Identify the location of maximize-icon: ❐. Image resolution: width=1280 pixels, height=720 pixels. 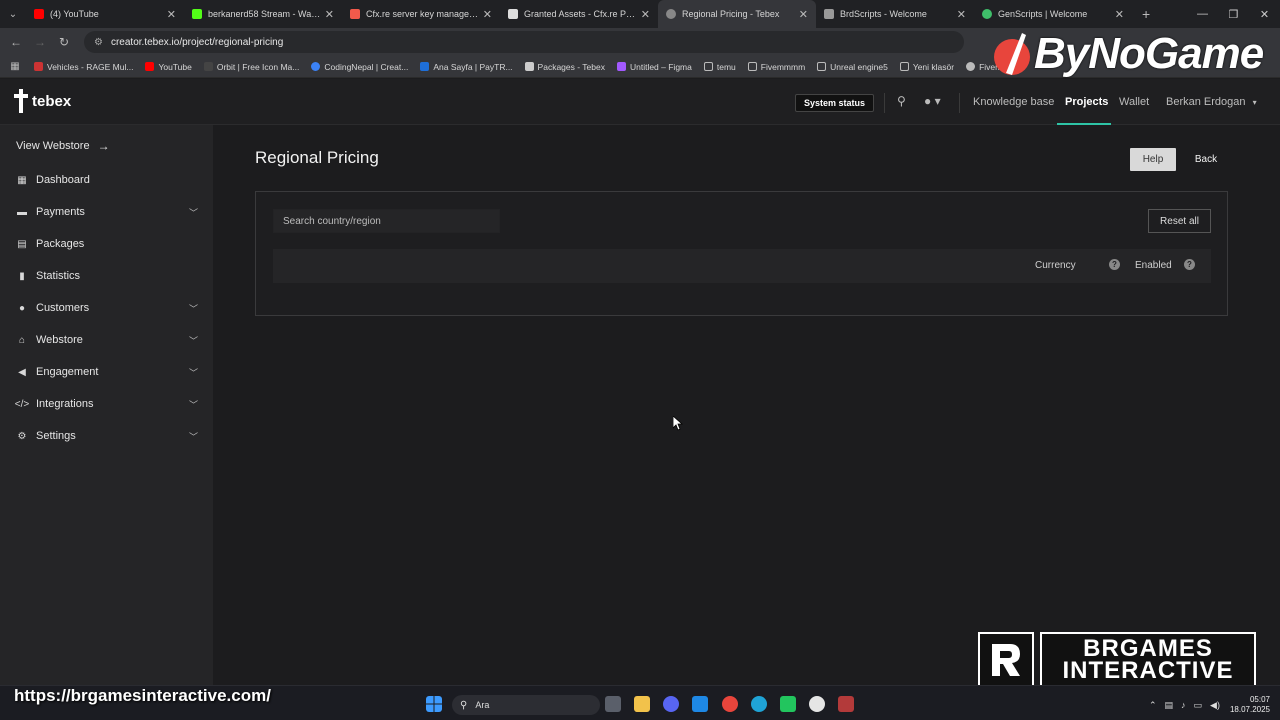
(1233, 14).